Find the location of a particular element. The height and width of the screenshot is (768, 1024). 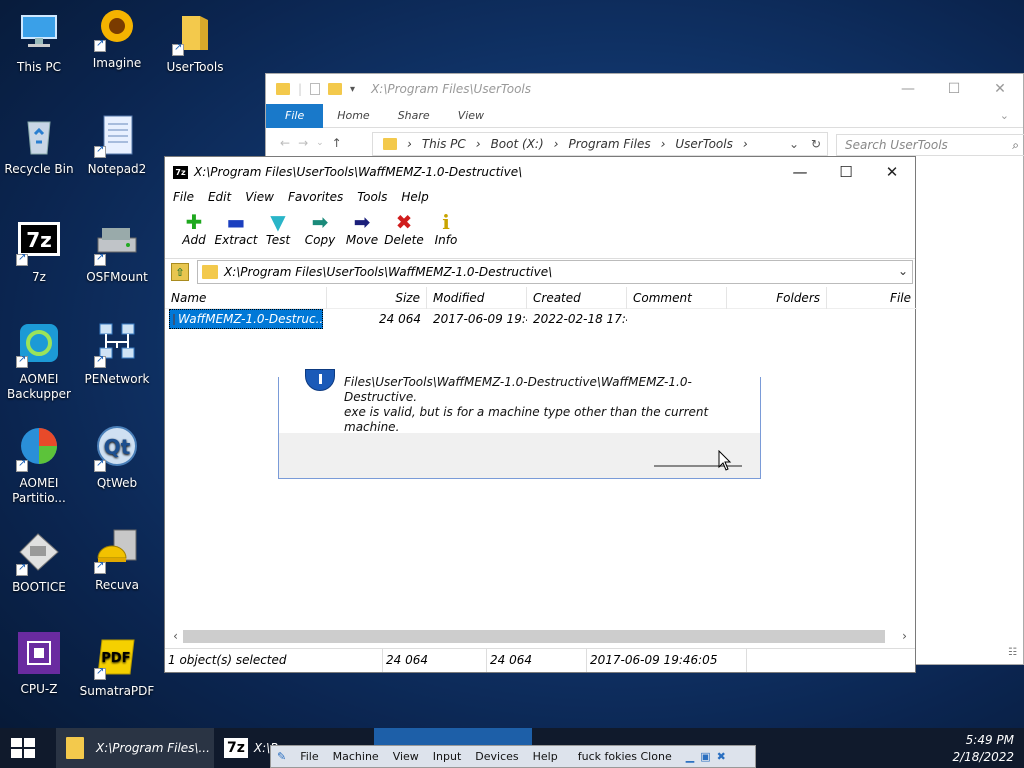

col-comment: Comment is located at coordinates (677, 298).